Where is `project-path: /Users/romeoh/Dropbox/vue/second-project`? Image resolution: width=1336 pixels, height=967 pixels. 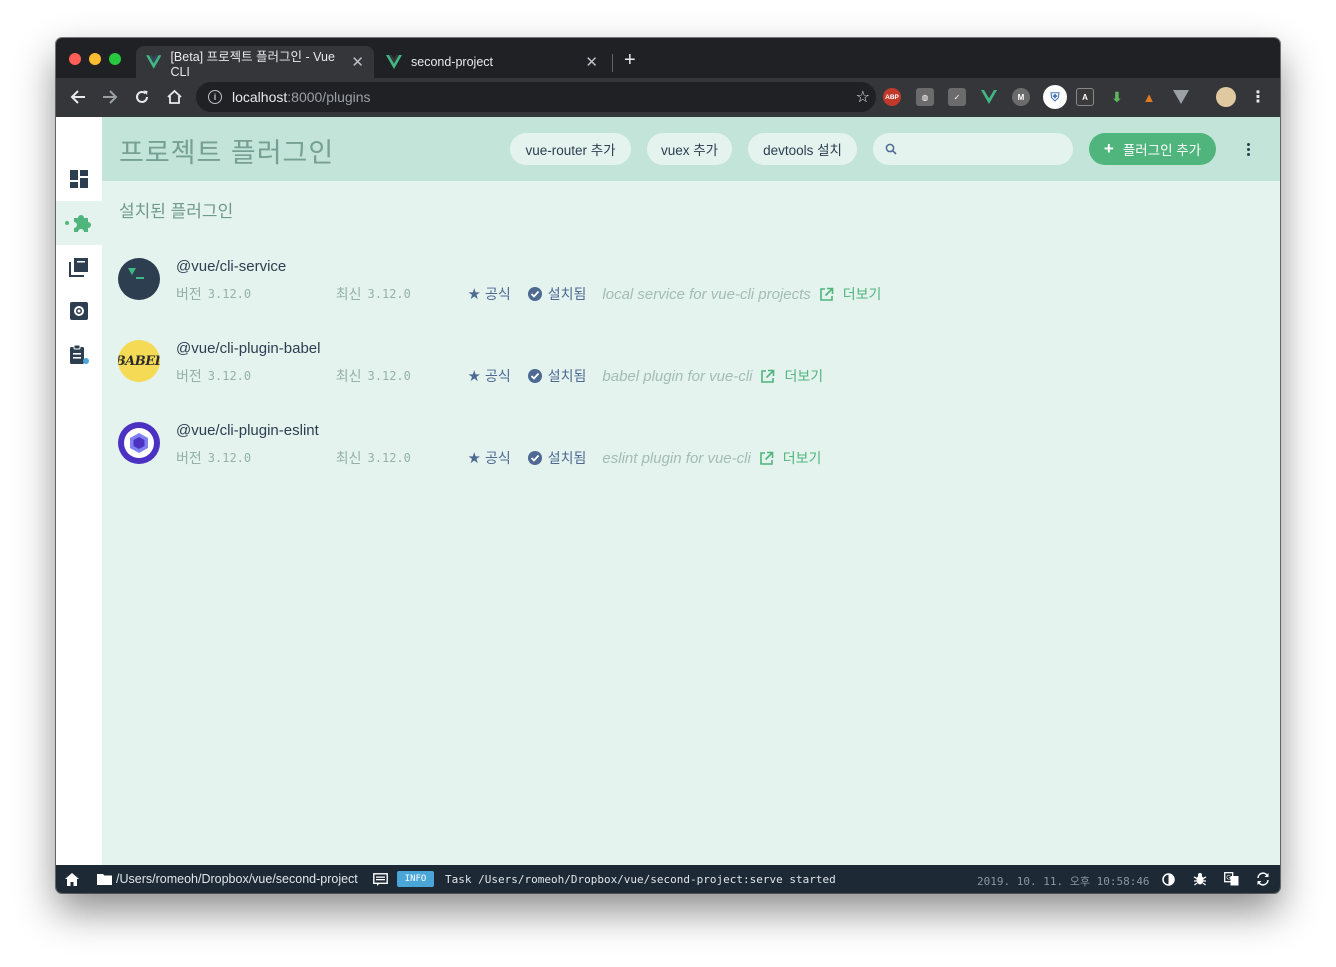
project-path: /Users/romeoh/Dropbox/vue/second-project is located at coordinates (237, 879).